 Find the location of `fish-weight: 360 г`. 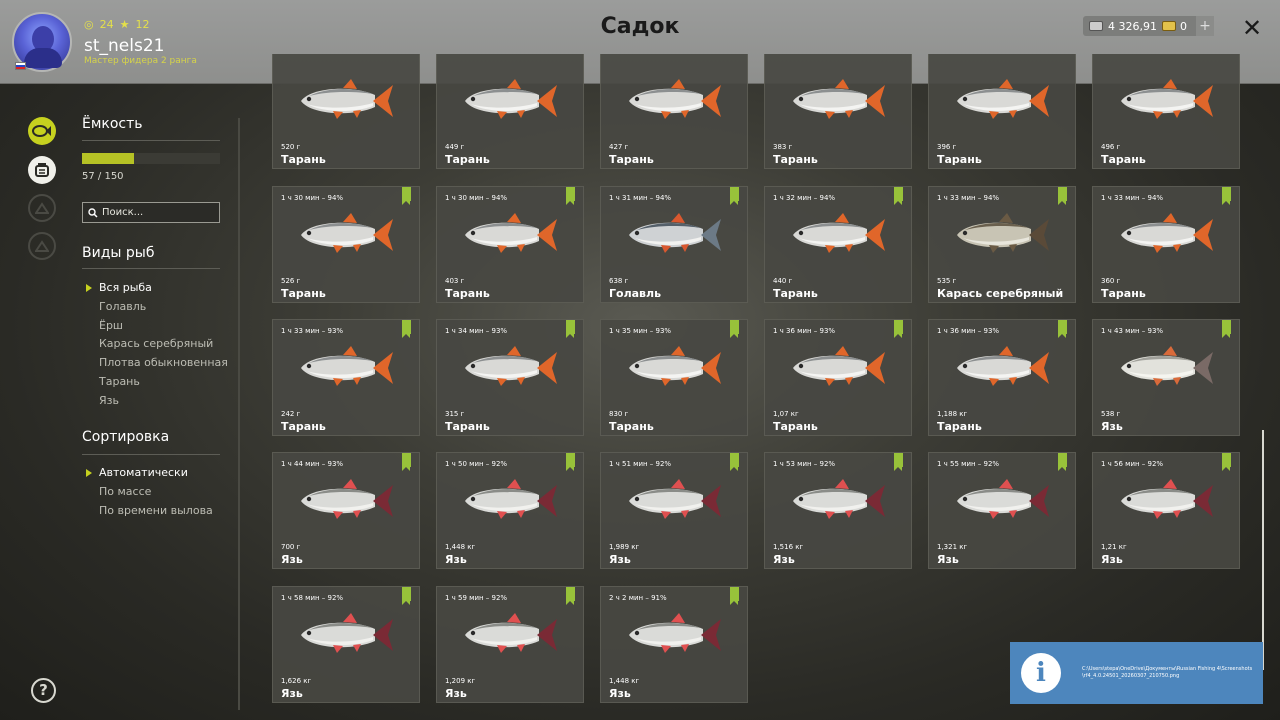

fish-weight: 360 г is located at coordinates (1111, 281).